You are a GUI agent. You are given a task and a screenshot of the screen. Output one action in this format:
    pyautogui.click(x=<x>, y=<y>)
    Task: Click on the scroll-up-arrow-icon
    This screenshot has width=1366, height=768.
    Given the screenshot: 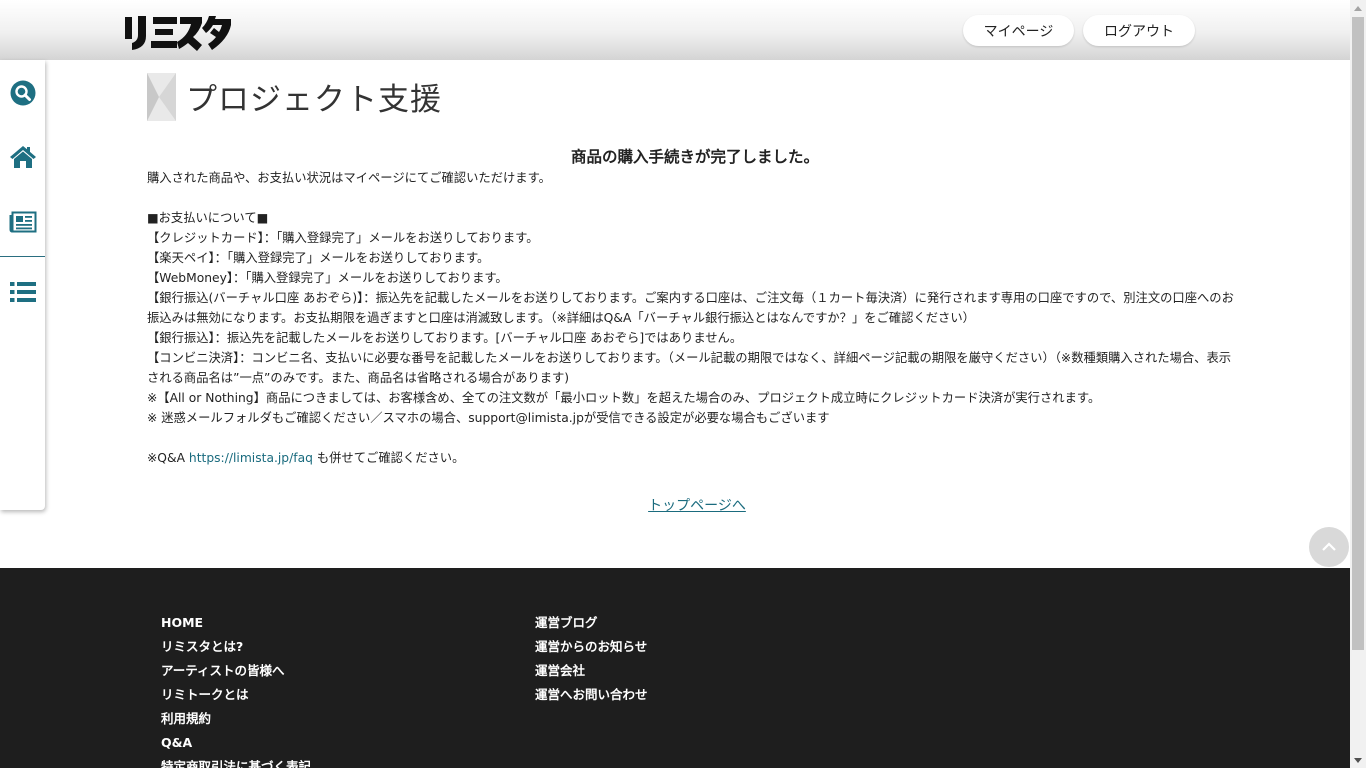 What is the action you would take?
    pyautogui.click(x=1358, y=8)
    